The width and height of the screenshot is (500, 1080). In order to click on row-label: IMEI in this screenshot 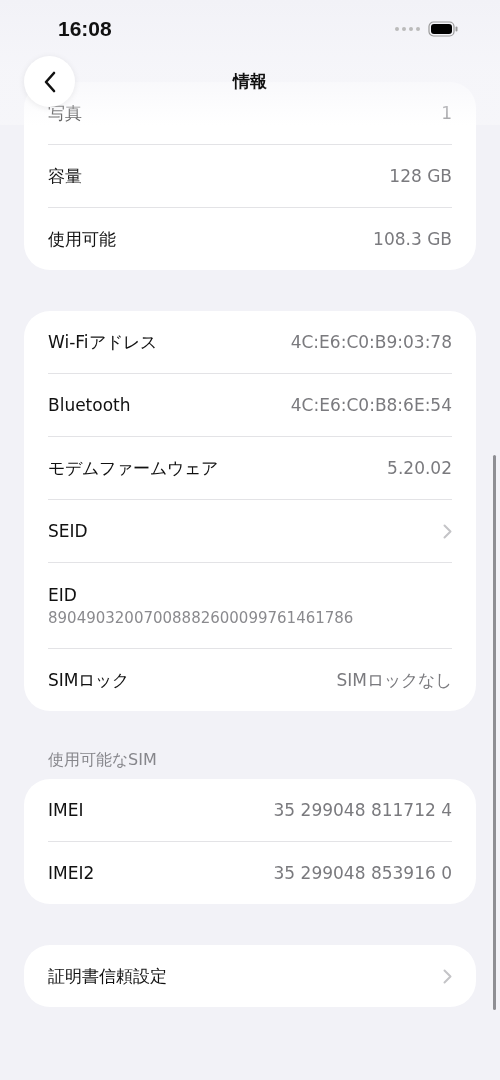, I will do `click(66, 810)`.